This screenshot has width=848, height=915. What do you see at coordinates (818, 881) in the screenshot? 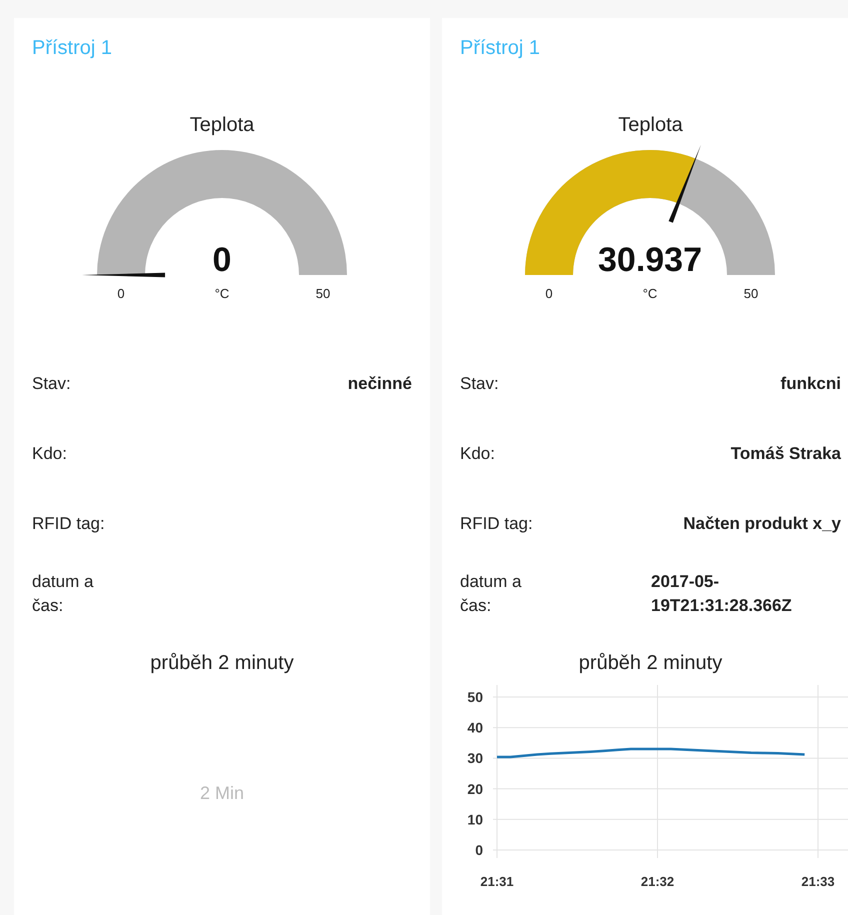
I see `x-tick-label: 21:33` at bounding box center [818, 881].